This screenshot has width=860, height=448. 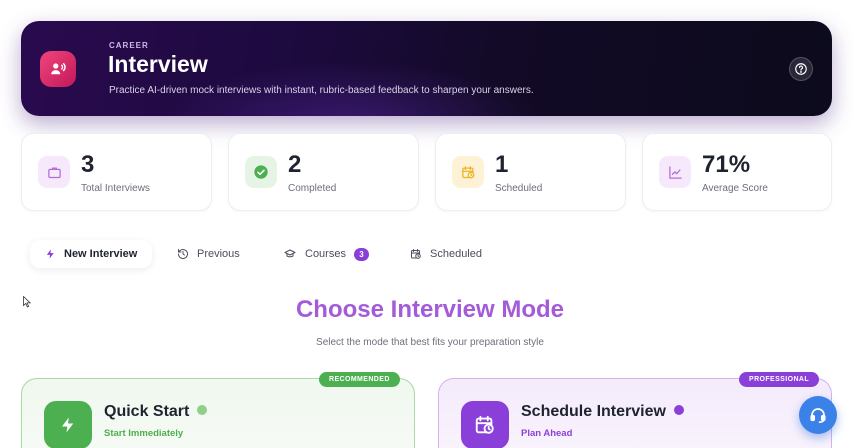 I want to click on tab-label: Previous, so click(x=218, y=254).